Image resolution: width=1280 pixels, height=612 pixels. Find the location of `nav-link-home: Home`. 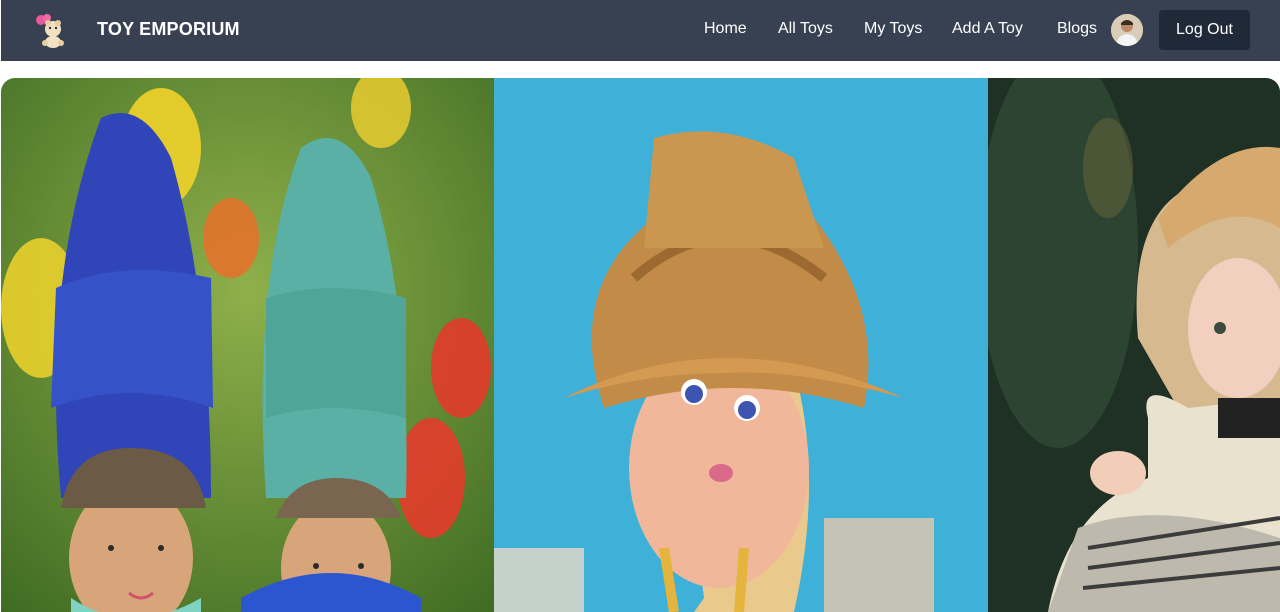

nav-link-home: Home is located at coordinates (725, 29).